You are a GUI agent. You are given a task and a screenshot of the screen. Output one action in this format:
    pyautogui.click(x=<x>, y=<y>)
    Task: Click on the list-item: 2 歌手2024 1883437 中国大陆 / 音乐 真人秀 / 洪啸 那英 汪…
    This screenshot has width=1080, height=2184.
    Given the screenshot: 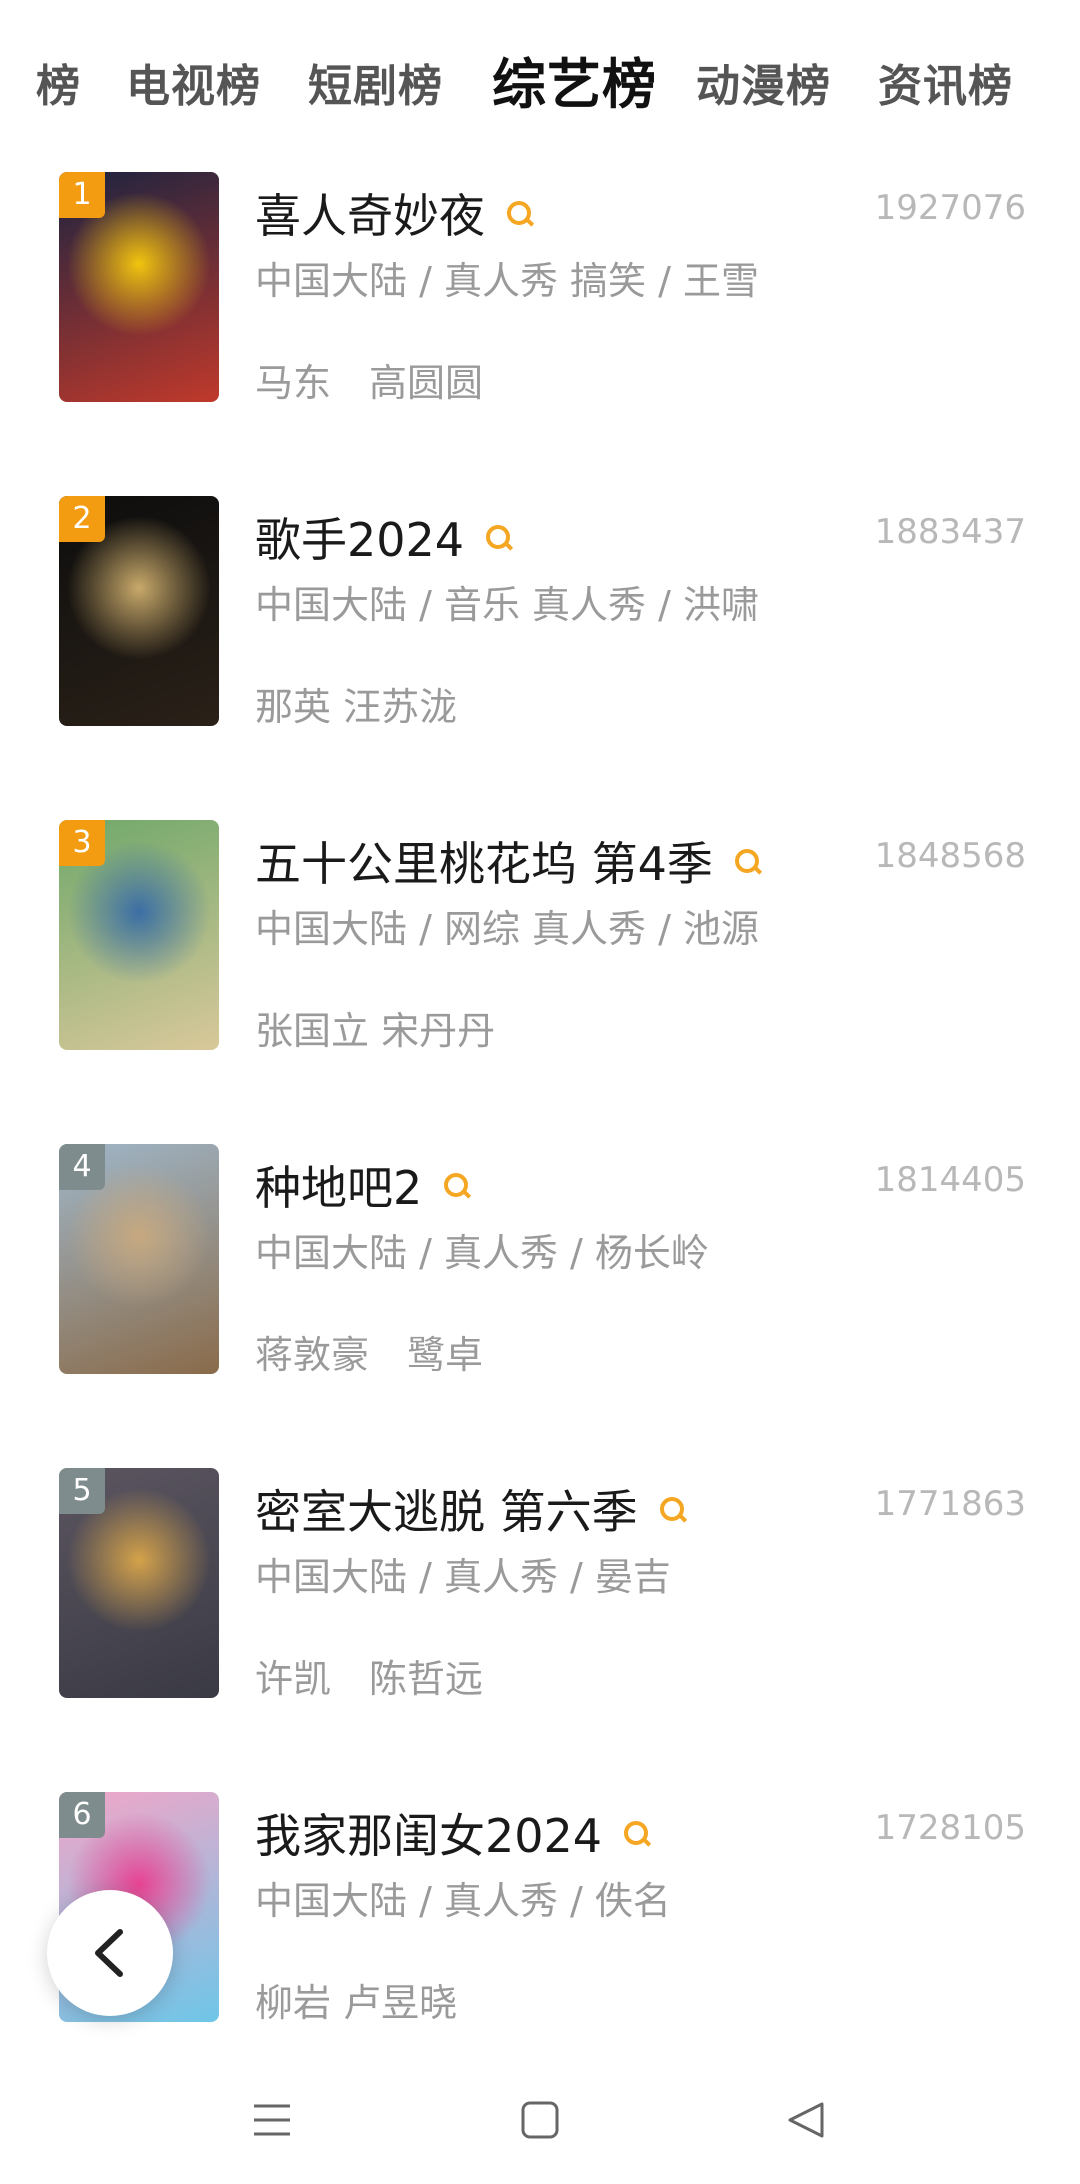 What is the action you would take?
    pyautogui.click(x=540, y=646)
    